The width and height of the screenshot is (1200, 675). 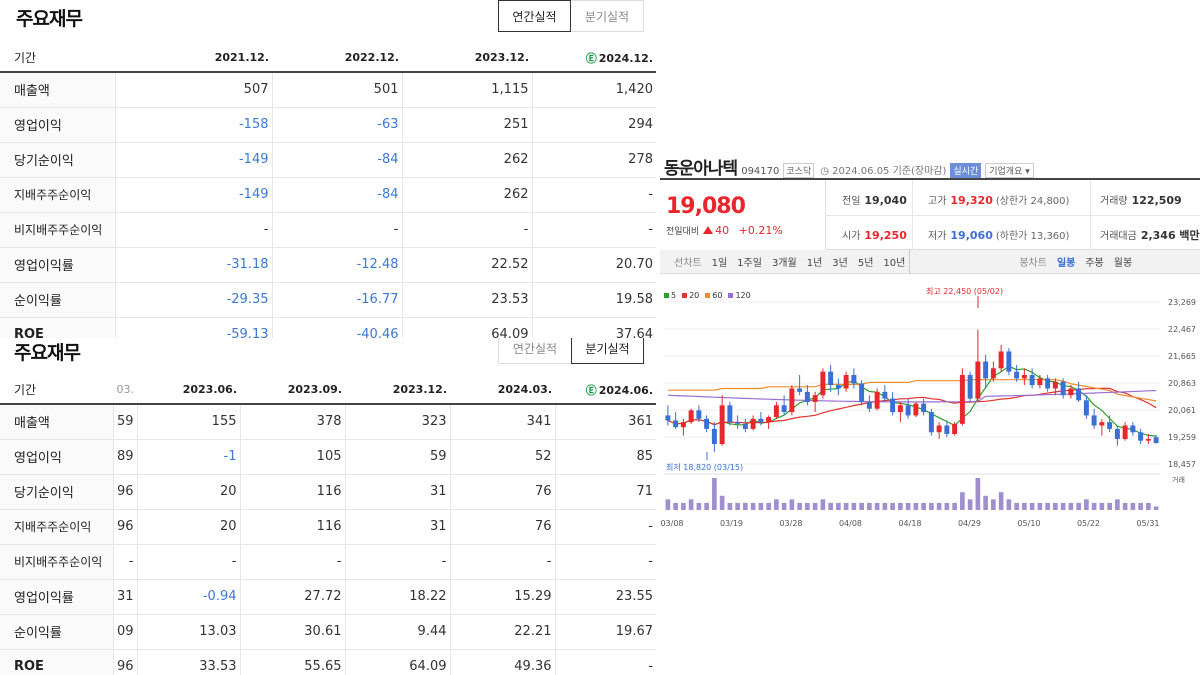 I want to click on table-cell: 55.65, so click(x=292, y=662).